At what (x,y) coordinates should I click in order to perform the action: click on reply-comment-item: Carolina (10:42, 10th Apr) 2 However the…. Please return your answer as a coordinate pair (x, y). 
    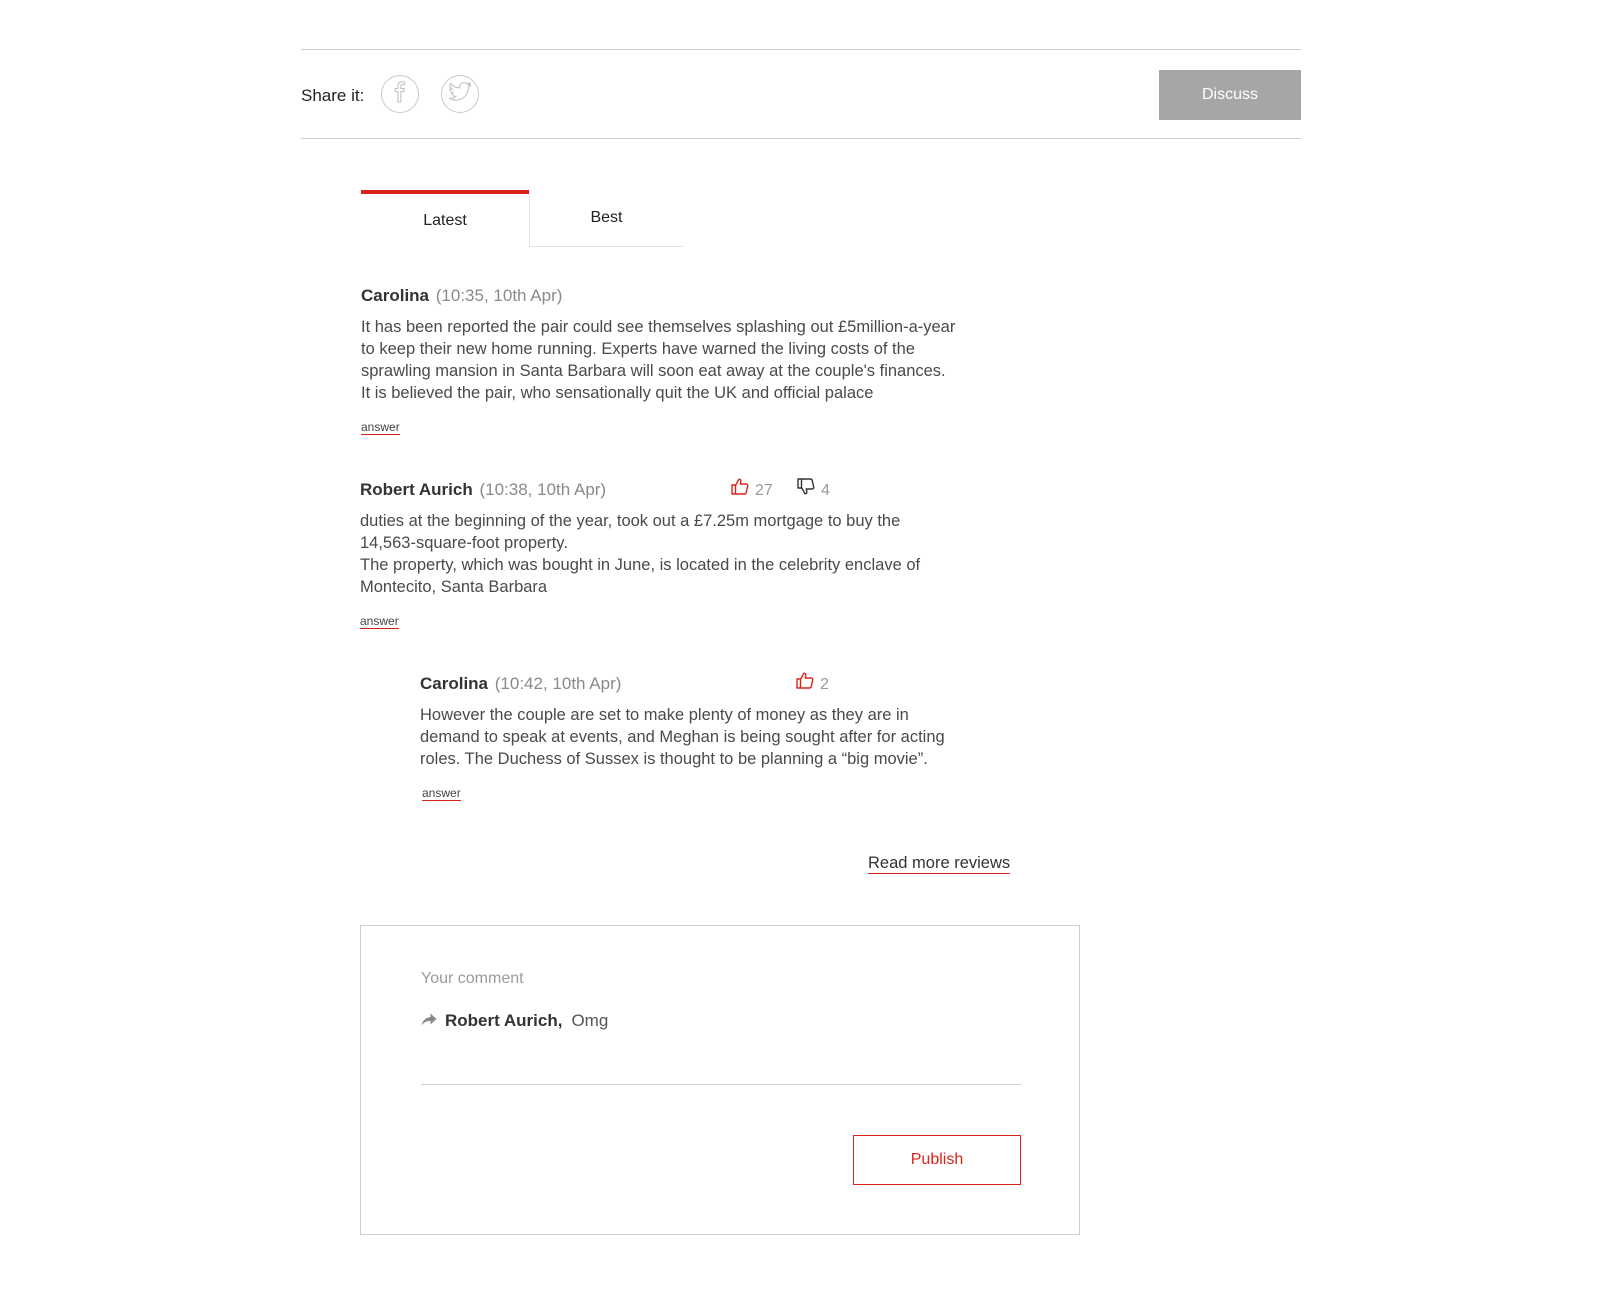
    Looking at the image, I should click on (720, 737).